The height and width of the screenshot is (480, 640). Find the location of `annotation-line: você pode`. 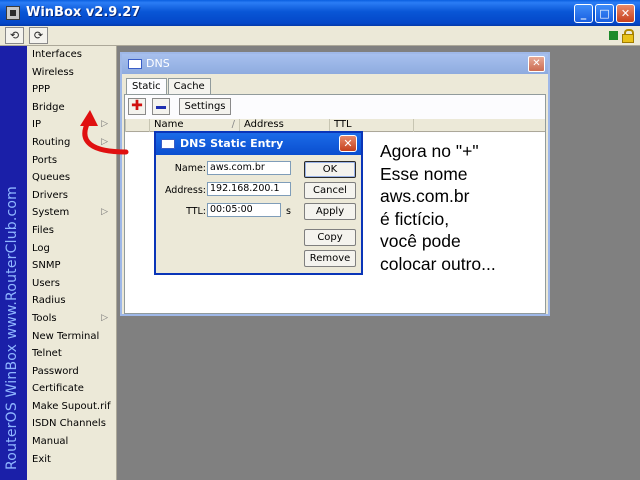

annotation-line: você pode is located at coordinates (420, 241).